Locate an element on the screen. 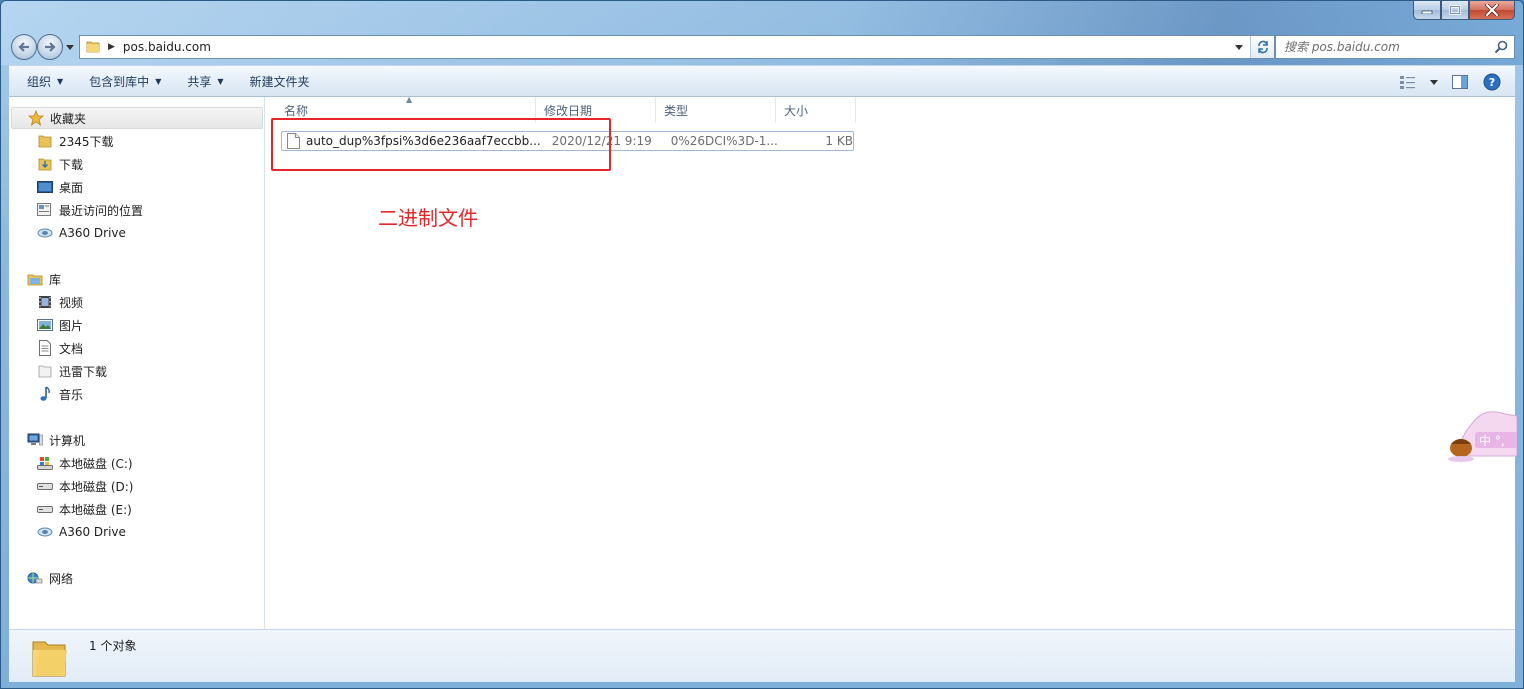 Image resolution: width=1524 pixels, height=689 pixels. refresh-icon is located at coordinates (1262, 47).